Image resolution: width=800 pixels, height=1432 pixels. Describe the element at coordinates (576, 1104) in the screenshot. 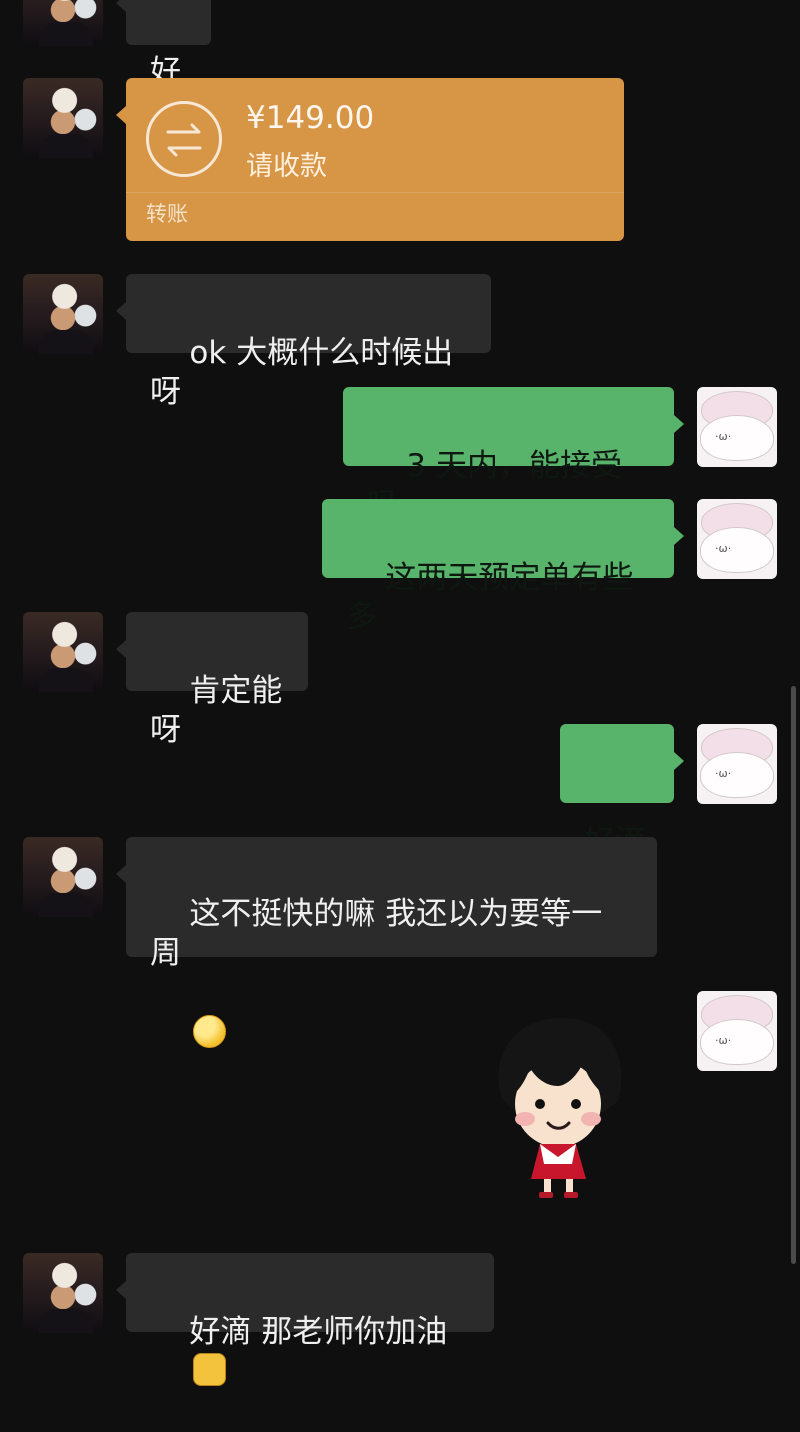

I see `sticker-right-eye` at that location.